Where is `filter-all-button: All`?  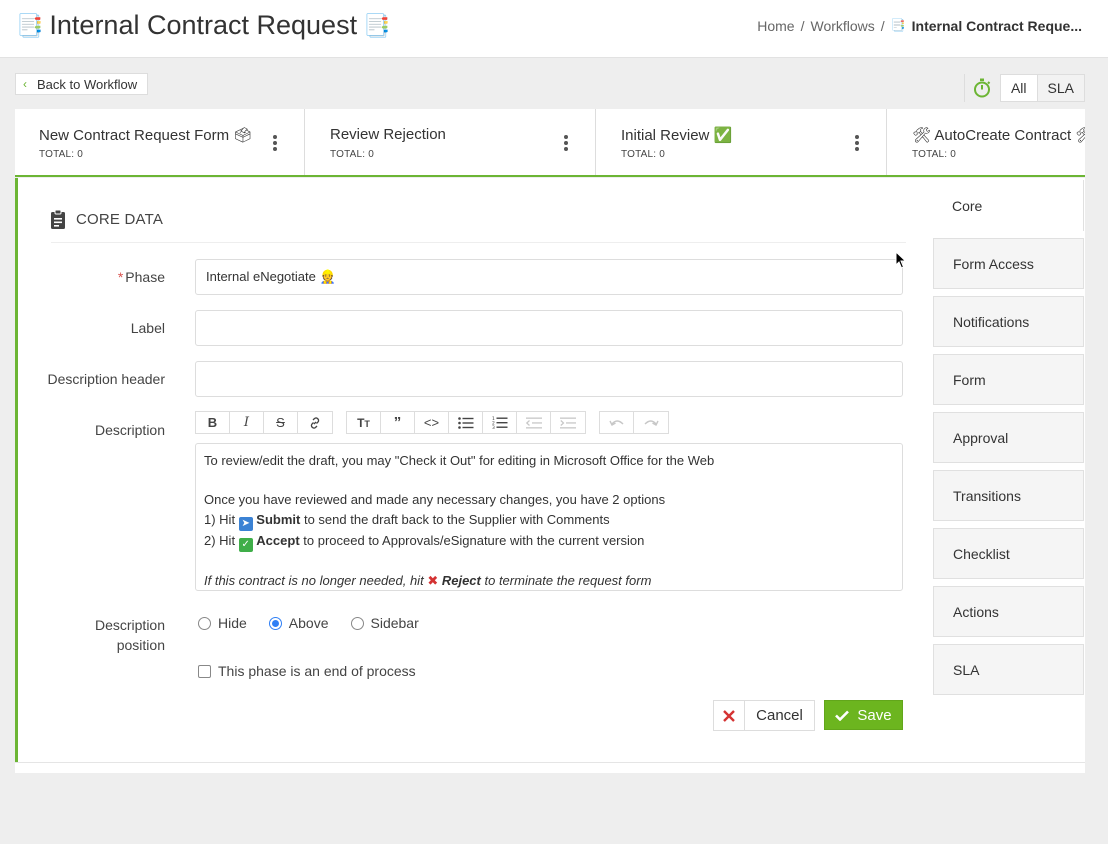
filter-all-button: All is located at coordinates (1018, 88).